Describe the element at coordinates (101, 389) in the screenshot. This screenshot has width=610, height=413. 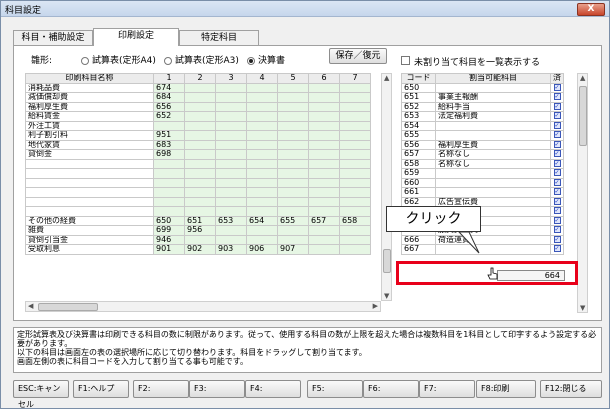
I see `f1-help-button: F1:ヘルプ` at that location.